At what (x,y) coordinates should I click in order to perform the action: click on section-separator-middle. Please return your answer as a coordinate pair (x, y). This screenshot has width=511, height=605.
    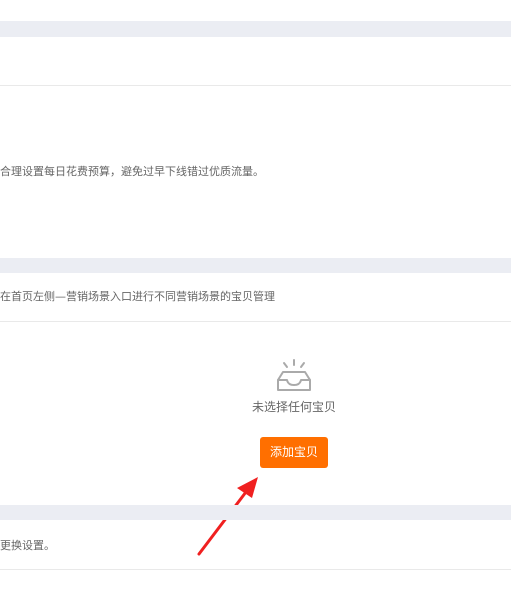
    Looking at the image, I should click on (255, 265).